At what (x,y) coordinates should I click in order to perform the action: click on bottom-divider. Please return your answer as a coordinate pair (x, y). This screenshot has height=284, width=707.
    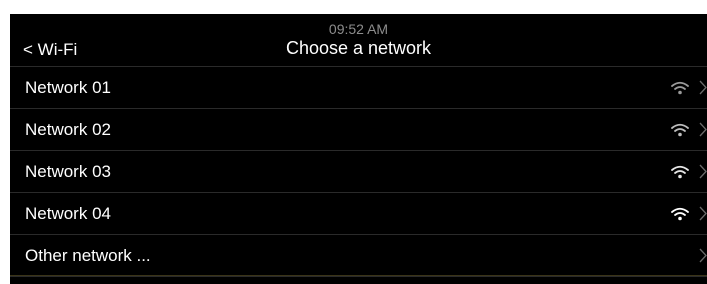
    Looking at the image, I should click on (358, 275).